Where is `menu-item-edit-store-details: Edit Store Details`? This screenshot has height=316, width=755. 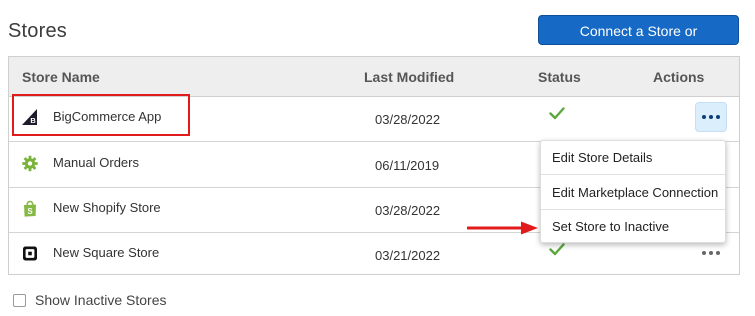
menu-item-edit-store-details: Edit Store Details is located at coordinates (633, 158).